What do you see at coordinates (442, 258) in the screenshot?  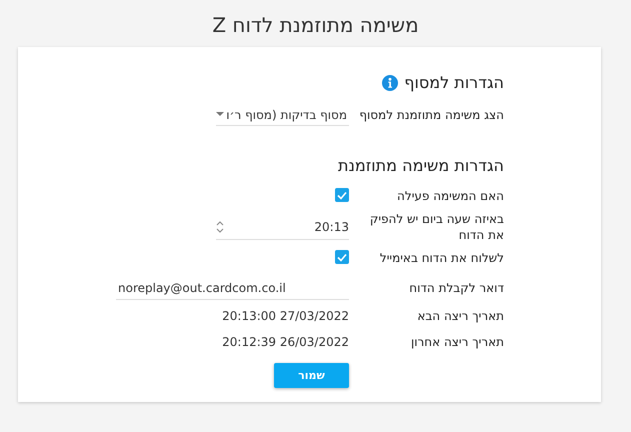 I see `field-label: לשלוח את הדוח באימייל` at bounding box center [442, 258].